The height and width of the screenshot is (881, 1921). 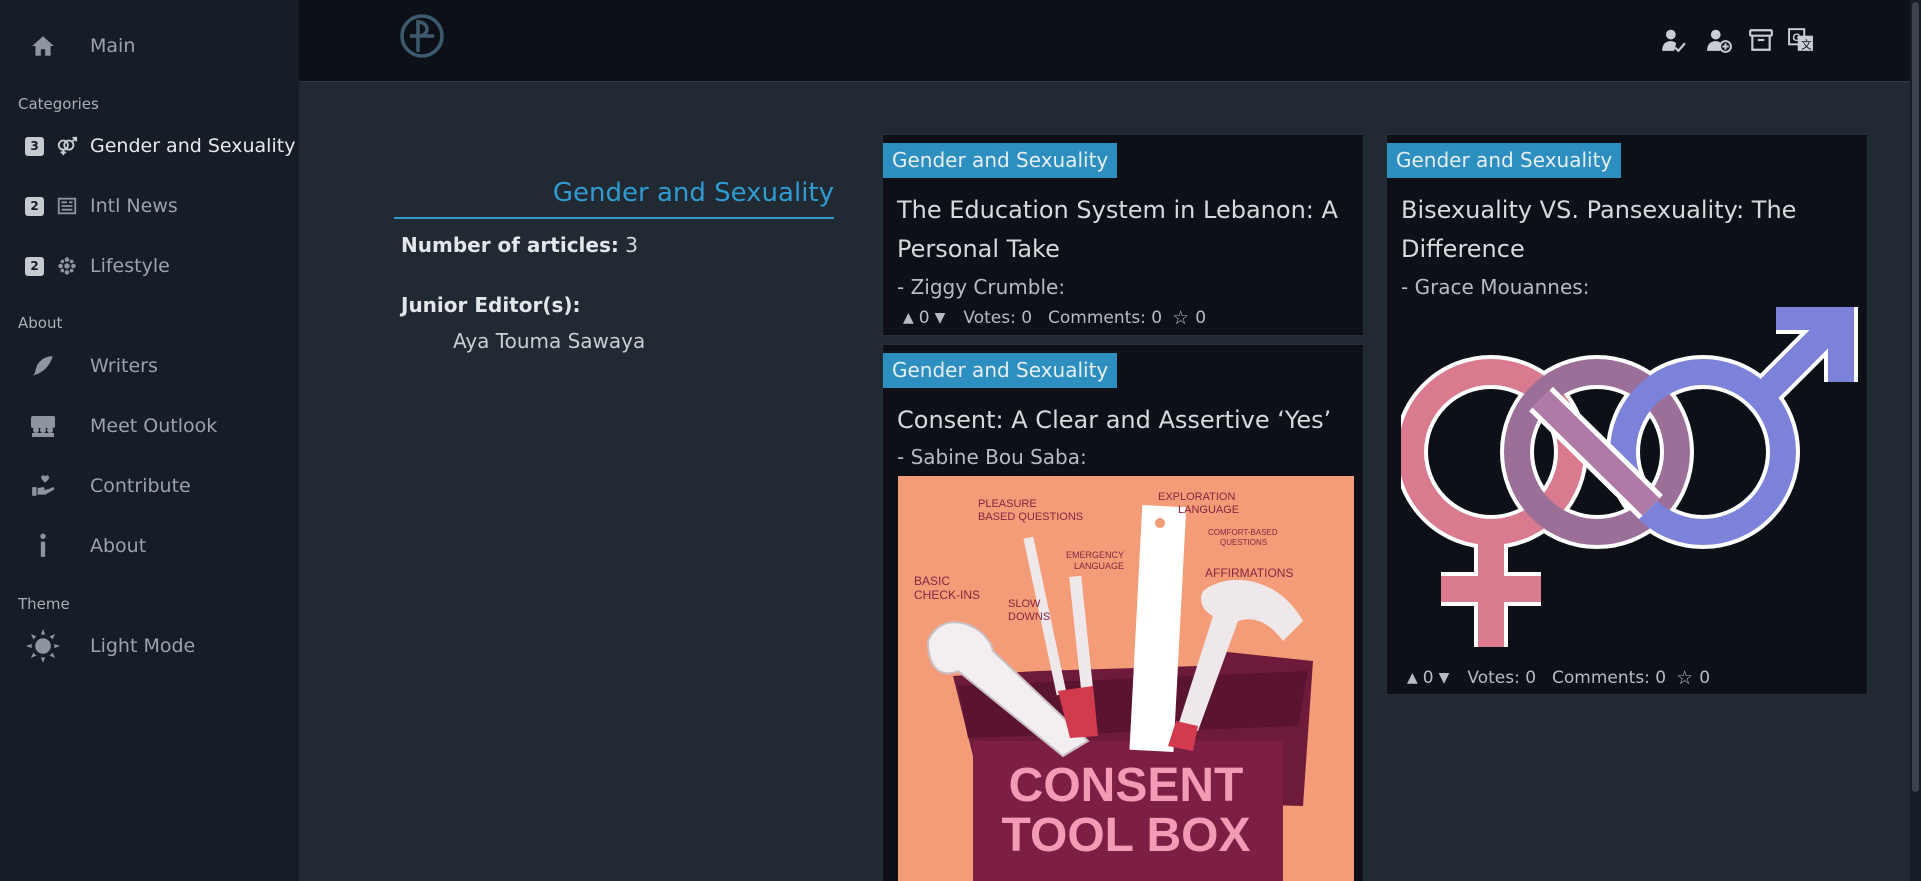 I want to click on svg-text: 文, so click(x=1806, y=45).